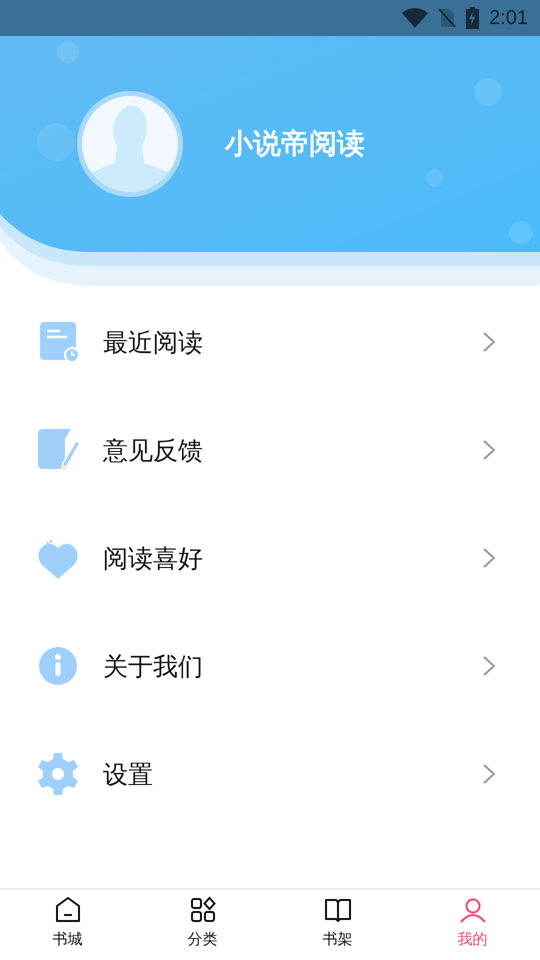  I want to click on menu-label: 阅读喜好, so click(153, 558).